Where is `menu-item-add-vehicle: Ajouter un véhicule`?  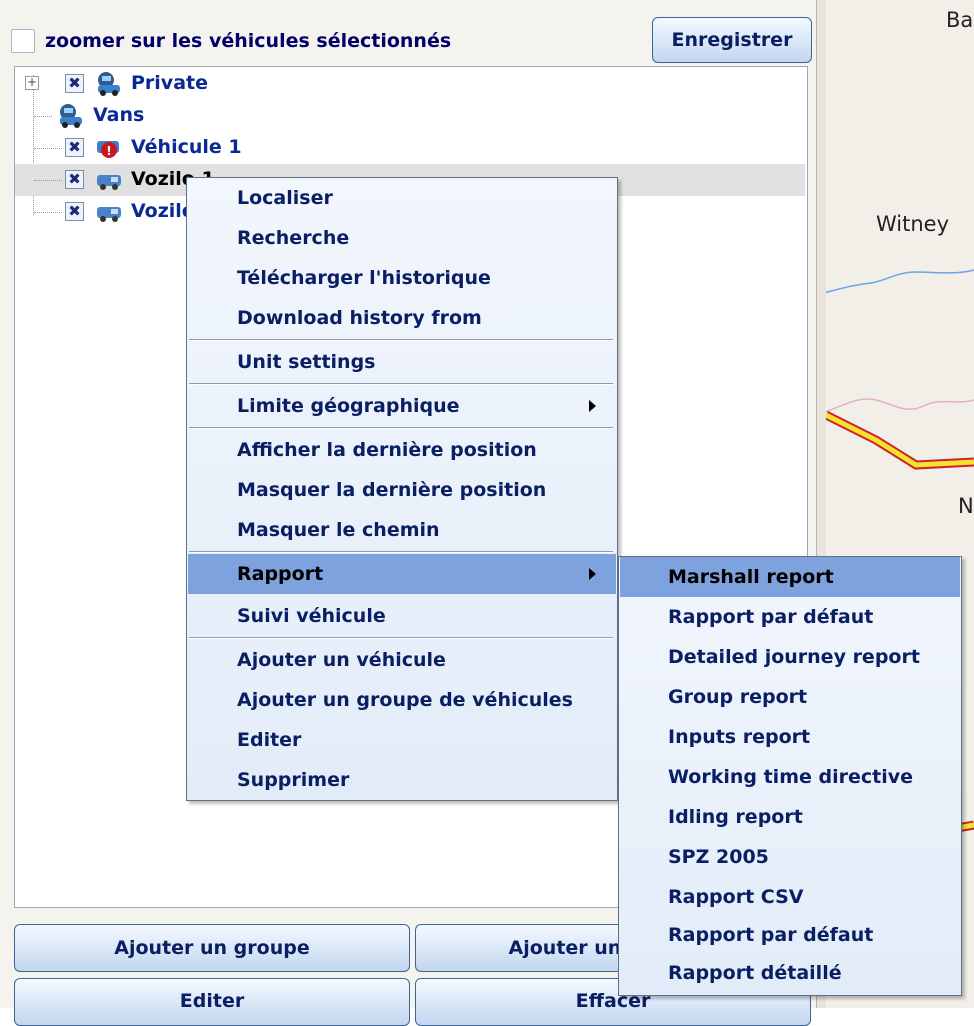
menu-item-add-vehicle: Ajouter un véhicule is located at coordinates (402, 660).